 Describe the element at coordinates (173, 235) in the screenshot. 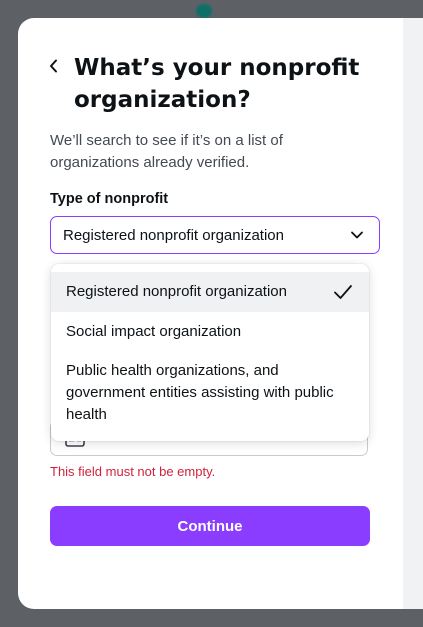

I see `select-value: Registered nonprofit organization` at that location.